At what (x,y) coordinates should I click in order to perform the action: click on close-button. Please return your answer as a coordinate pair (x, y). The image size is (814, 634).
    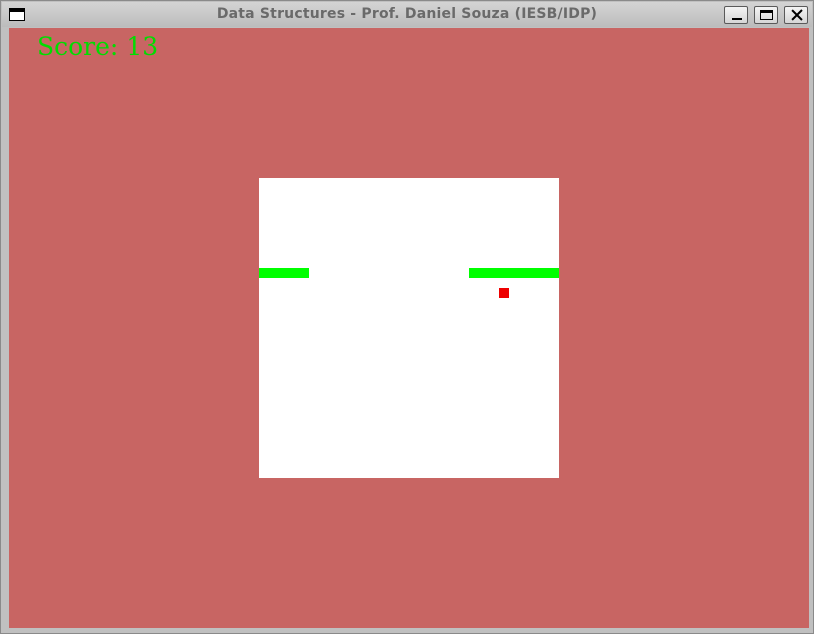
    Looking at the image, I should click on (796, 15).